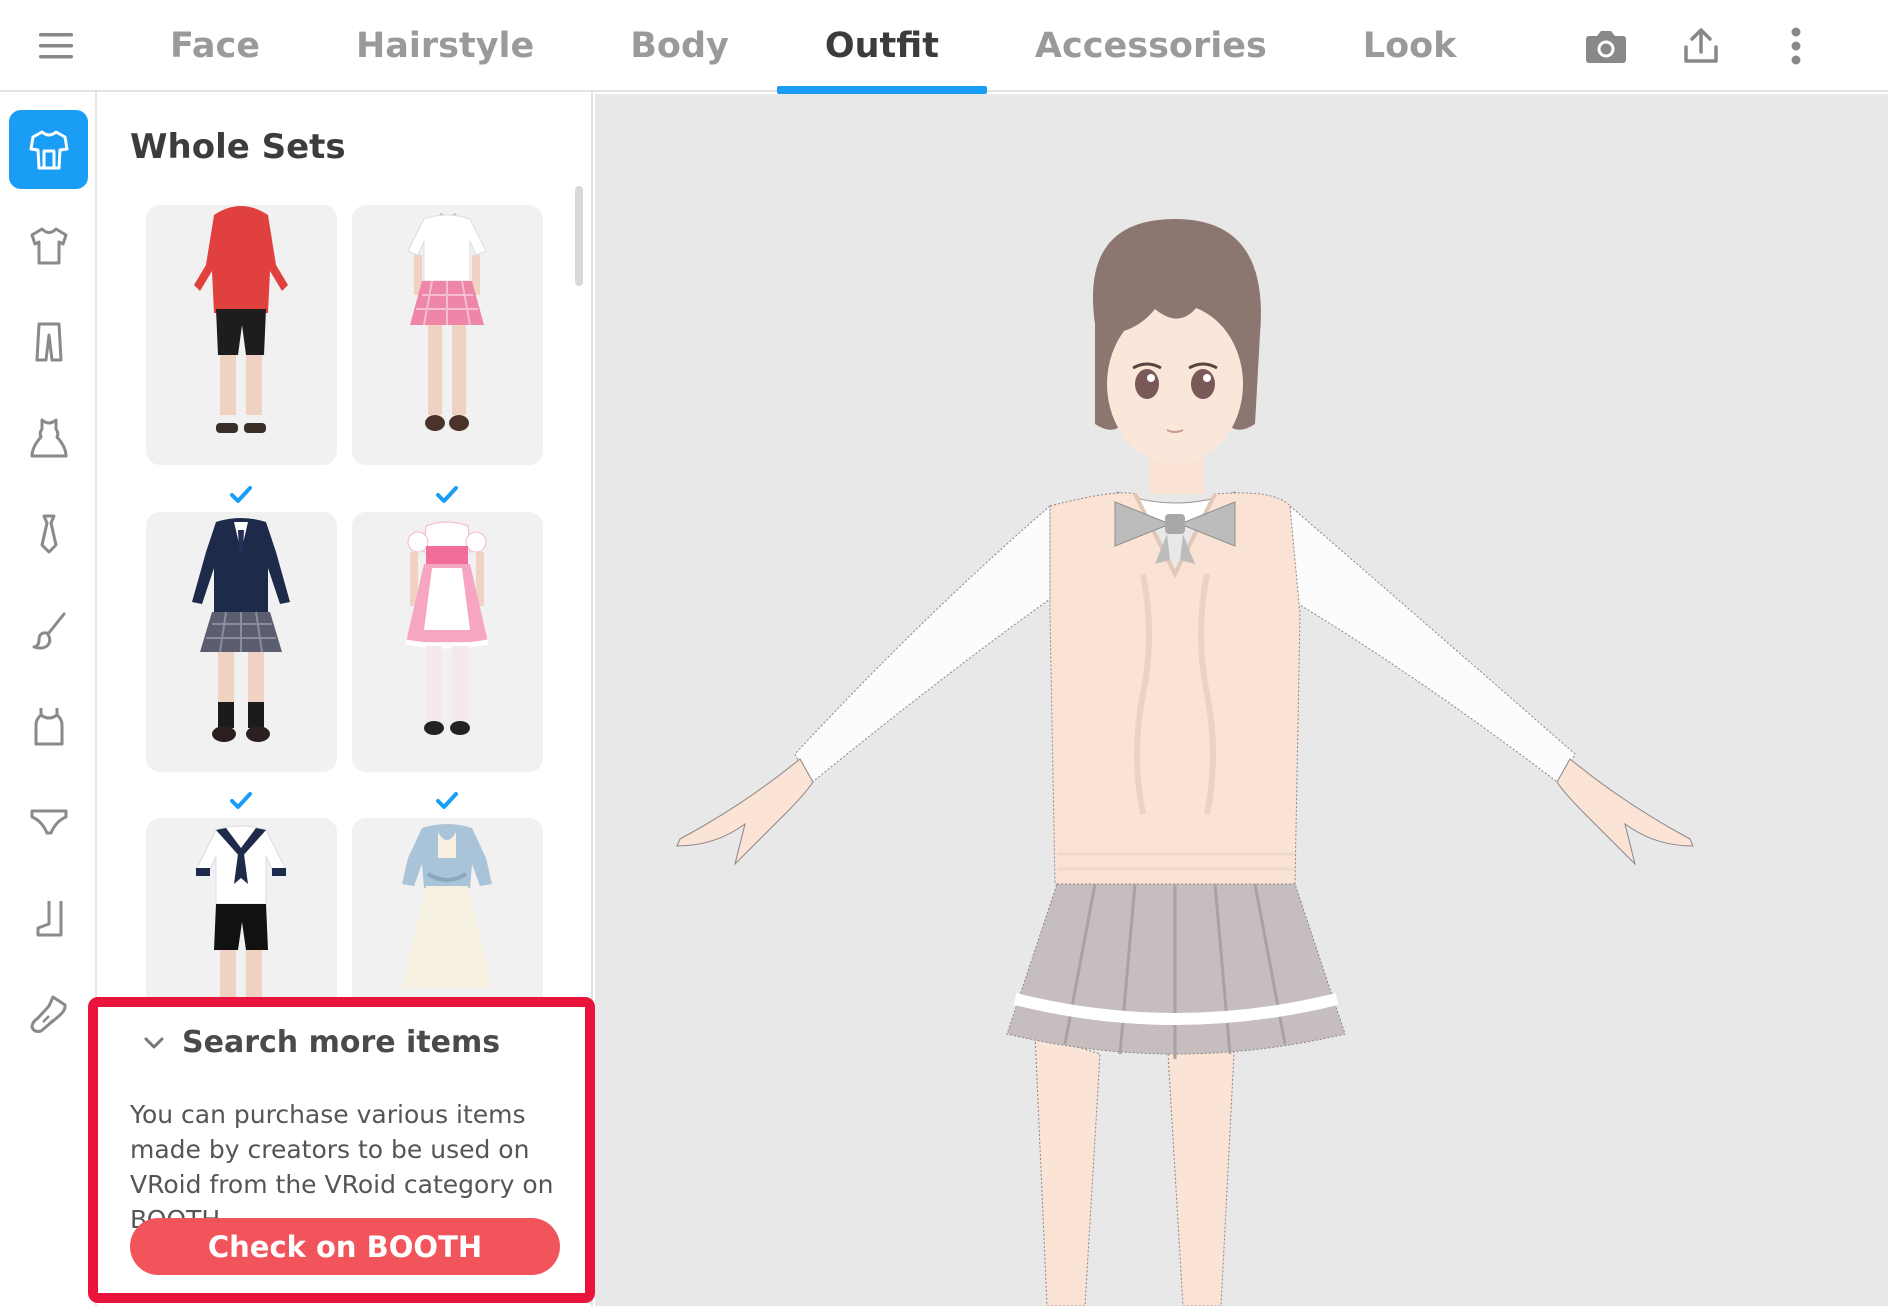 Image resolution: width=1888 pixels, height=1306 pixels. Describe the element at coordinates (1410, 46) in the screenshot. I see `tab-look: Look` at that location.